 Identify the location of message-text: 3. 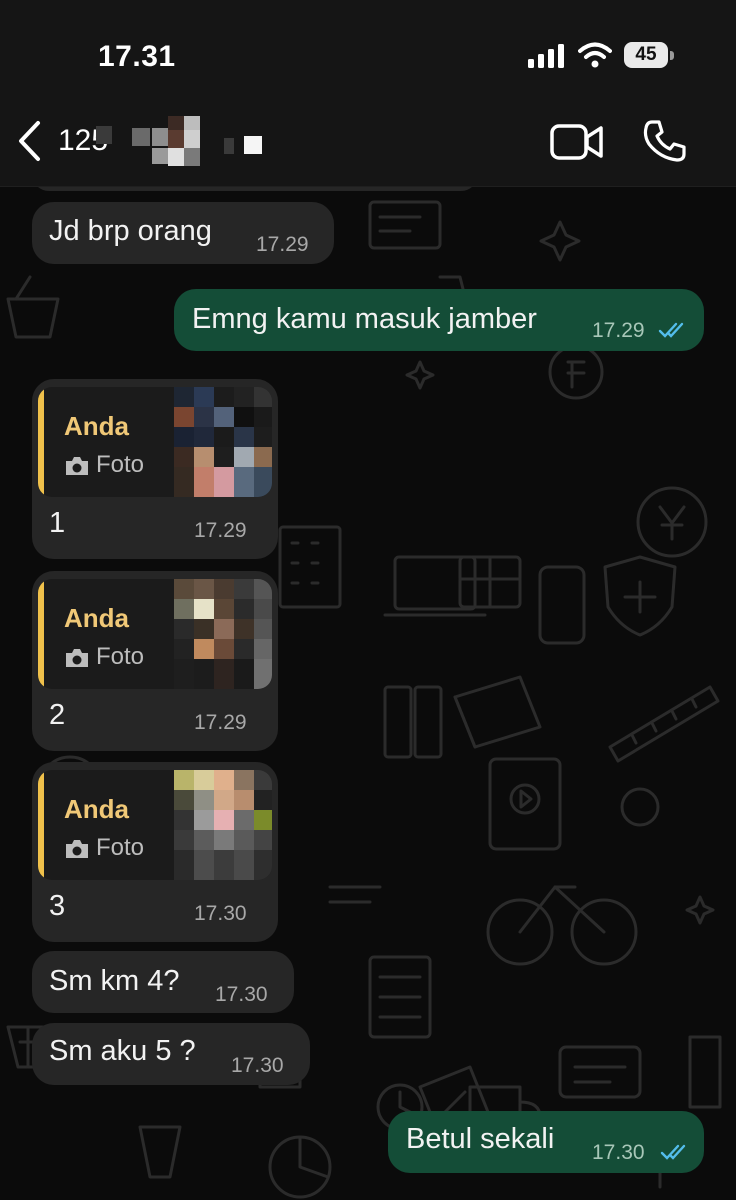
(57, 906).